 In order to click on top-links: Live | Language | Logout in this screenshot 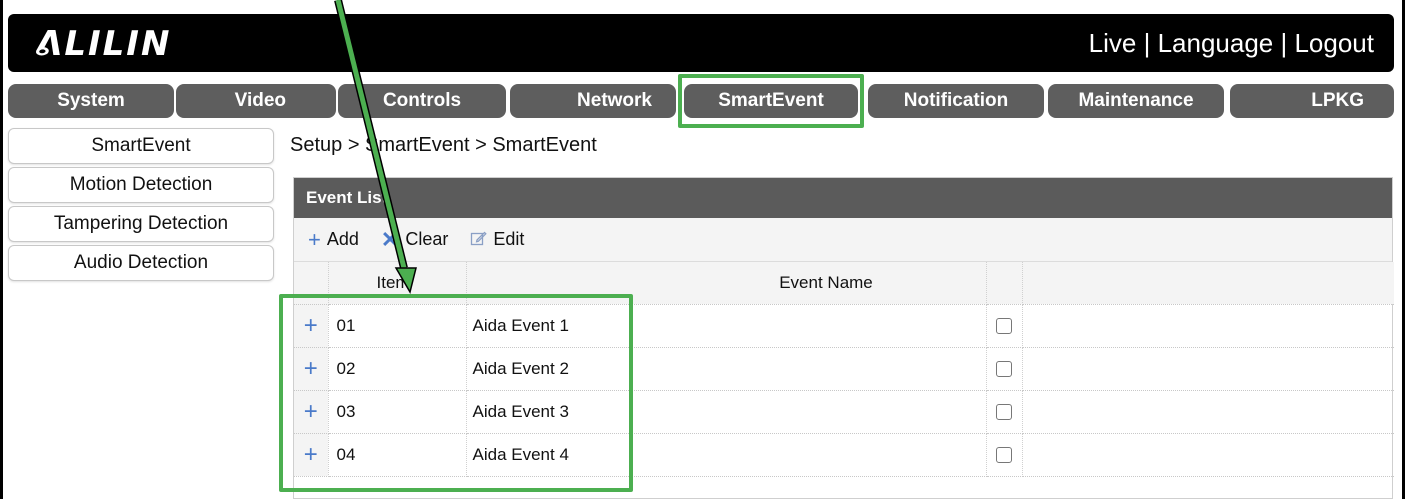, I will do `click(1231, 43)`.